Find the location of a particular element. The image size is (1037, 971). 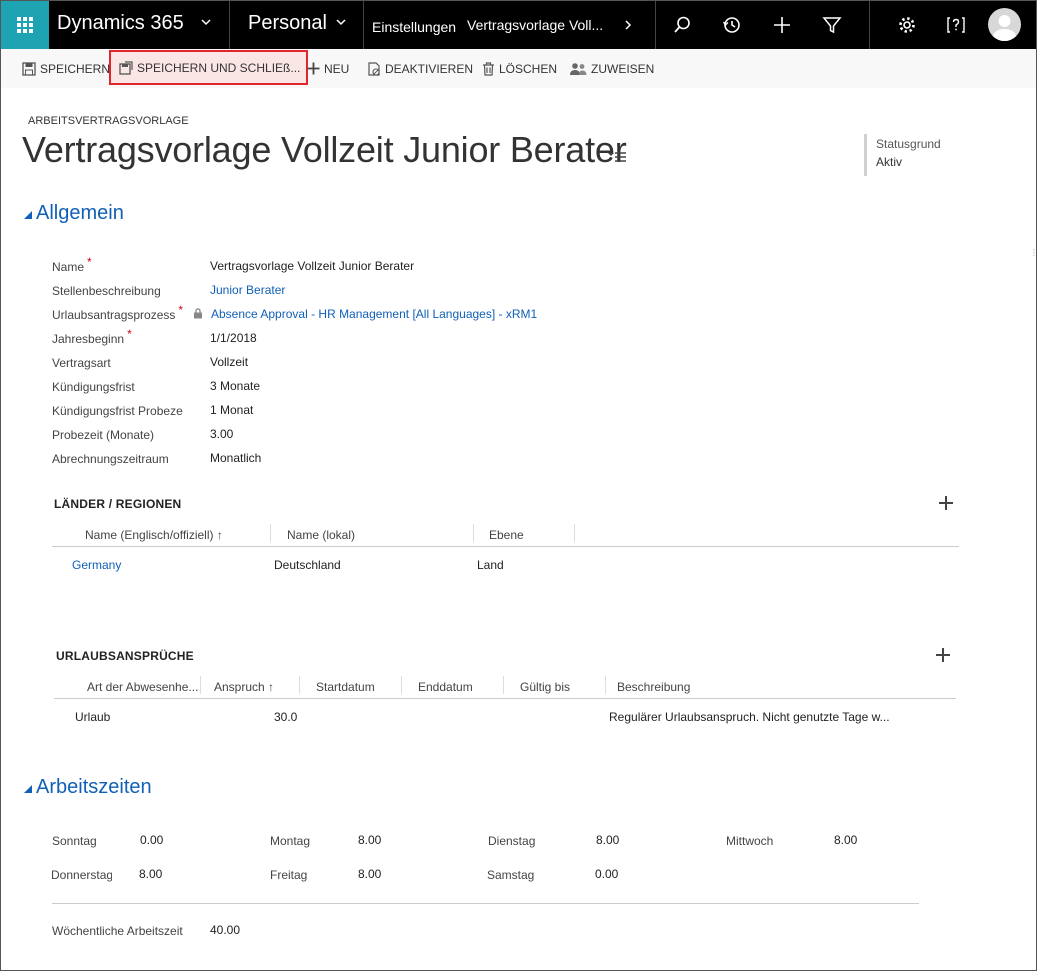

new-button: NEU is located at coordinates (328, 68).